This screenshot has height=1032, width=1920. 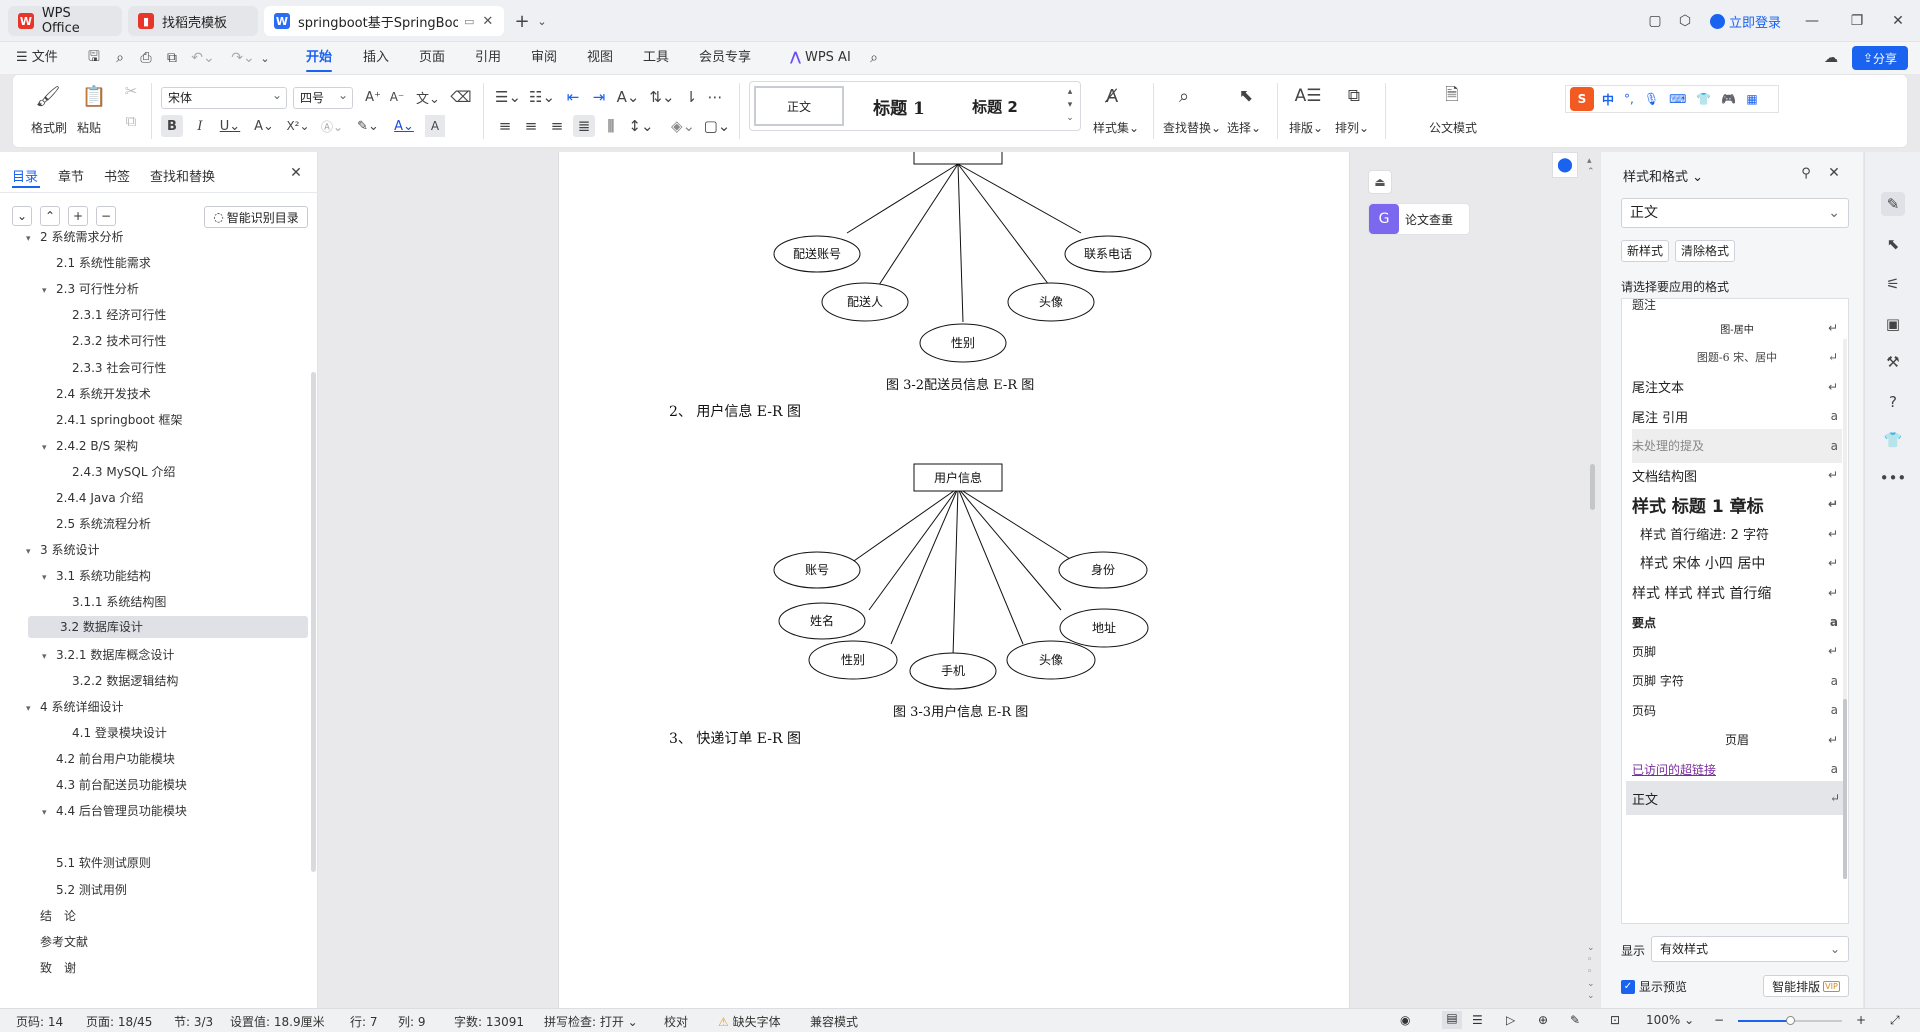 I want to click on styles-pane-title: 样式和格式 ⌄, so click(x=1663, y=175).